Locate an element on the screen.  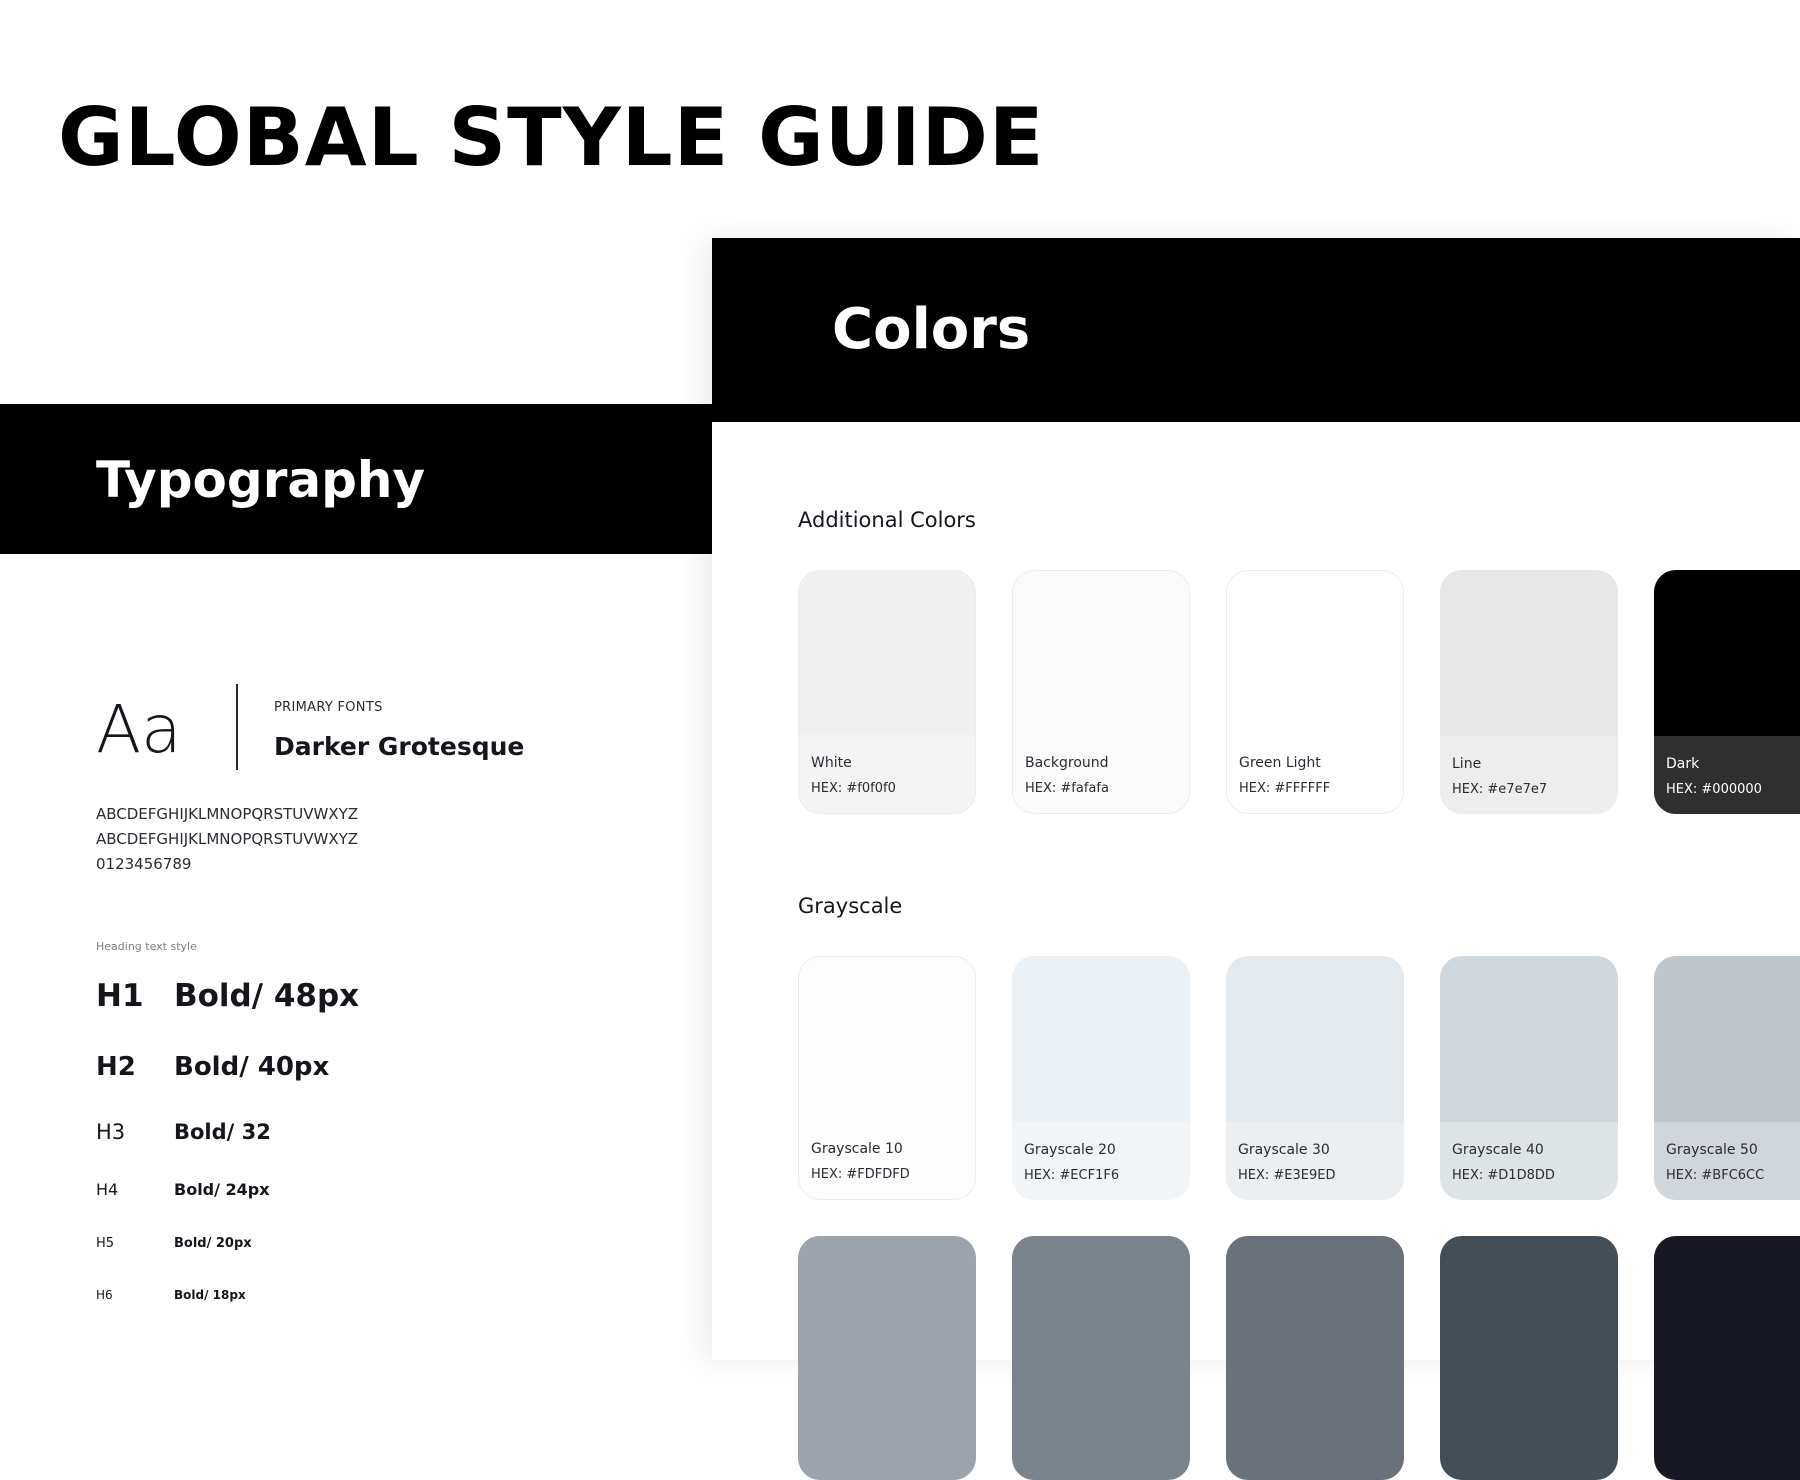
heading-tag: H3 is located at coordinates (111, 1132).